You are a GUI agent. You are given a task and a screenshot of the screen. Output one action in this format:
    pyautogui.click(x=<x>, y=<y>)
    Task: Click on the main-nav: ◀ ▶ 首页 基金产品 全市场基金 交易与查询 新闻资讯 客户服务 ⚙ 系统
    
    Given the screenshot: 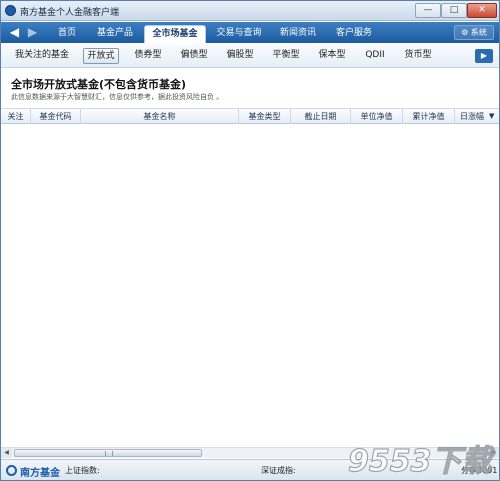 What is the action you would take?
    pyautogui.click(x=250, y=32)
    